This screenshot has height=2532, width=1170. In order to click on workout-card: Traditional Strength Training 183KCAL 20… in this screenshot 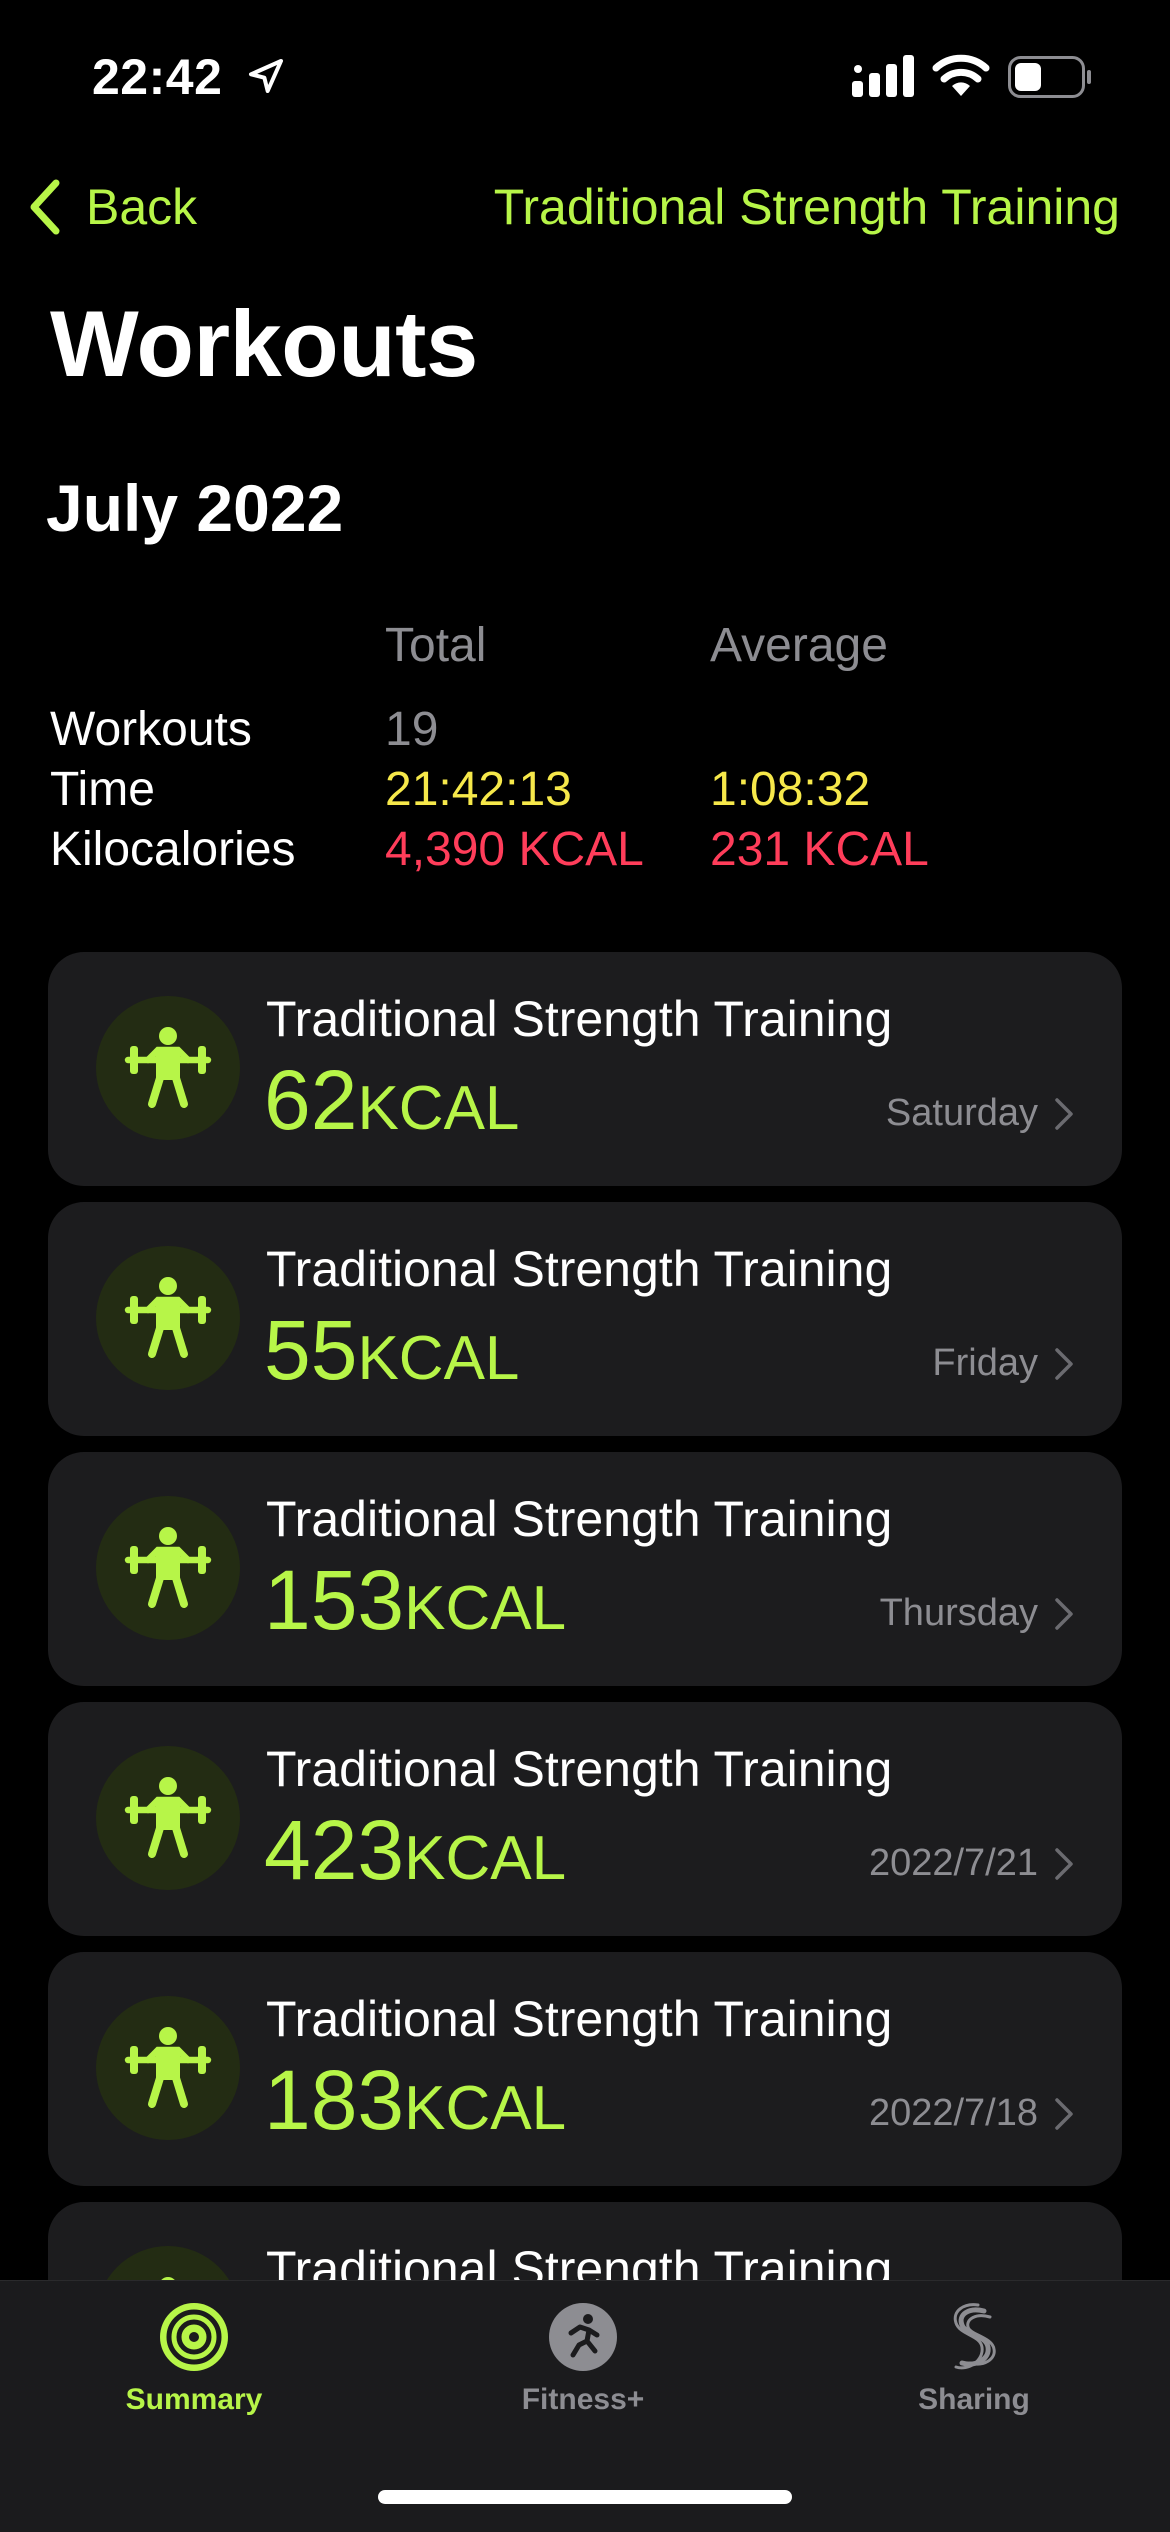, I will do `click(585, 2069)`.